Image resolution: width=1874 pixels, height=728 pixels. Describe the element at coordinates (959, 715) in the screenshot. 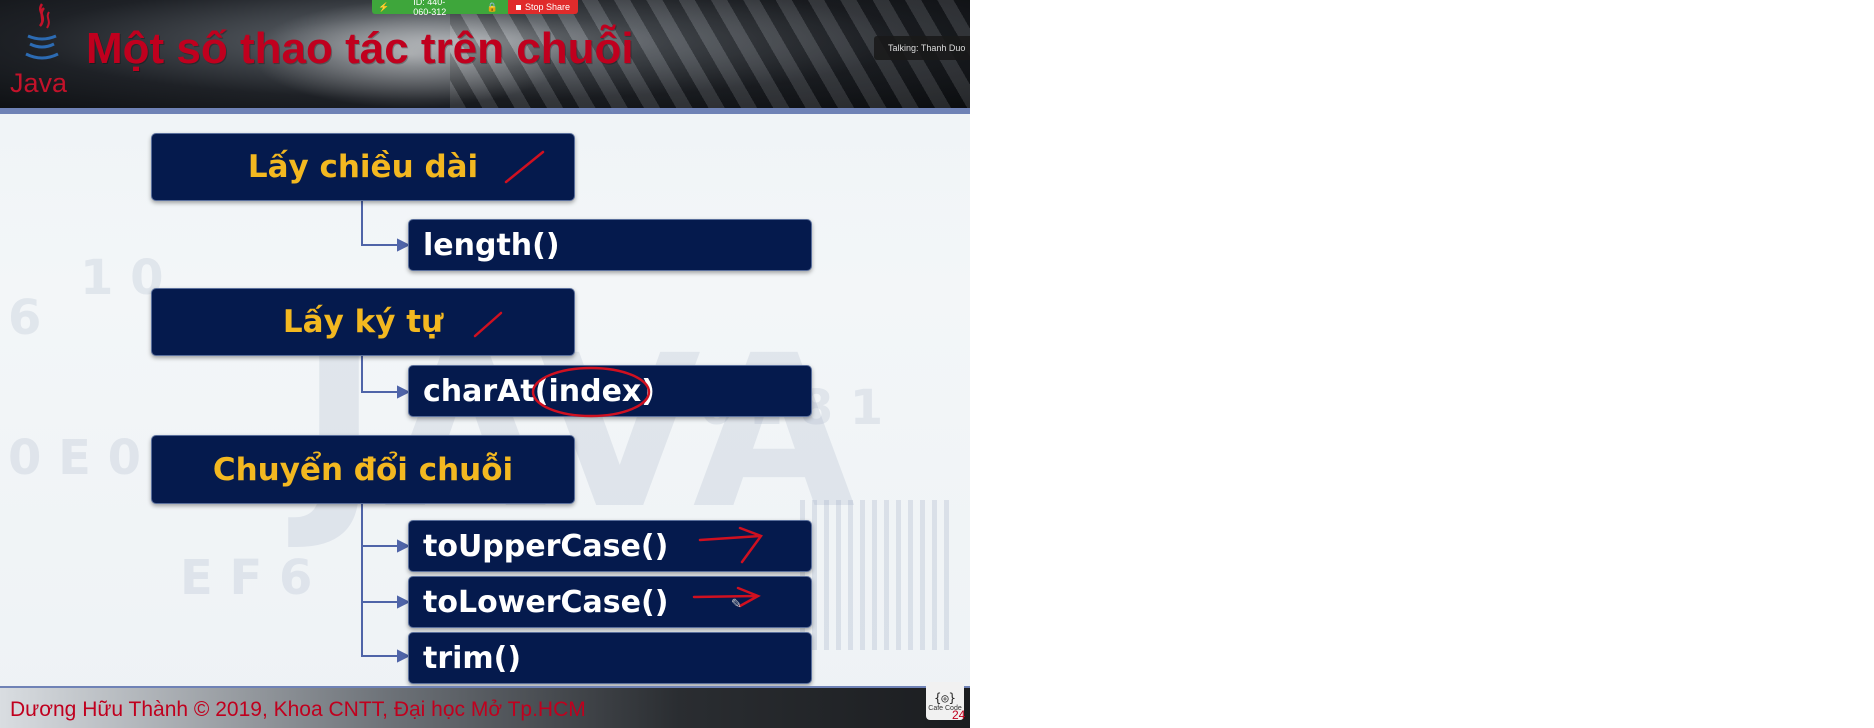

I see `page-number: 24` at that location.